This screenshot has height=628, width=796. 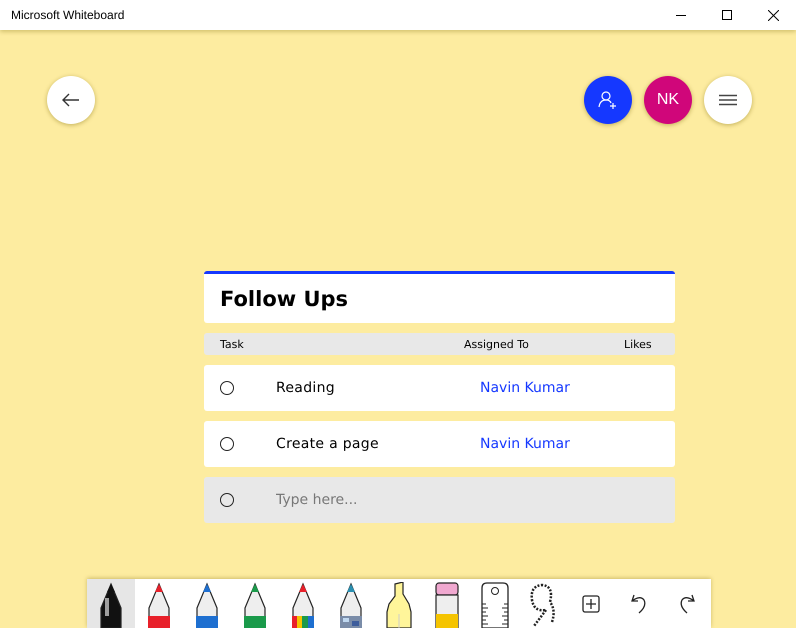 I want to click on eraser-icon, so click(x=447, y=605).